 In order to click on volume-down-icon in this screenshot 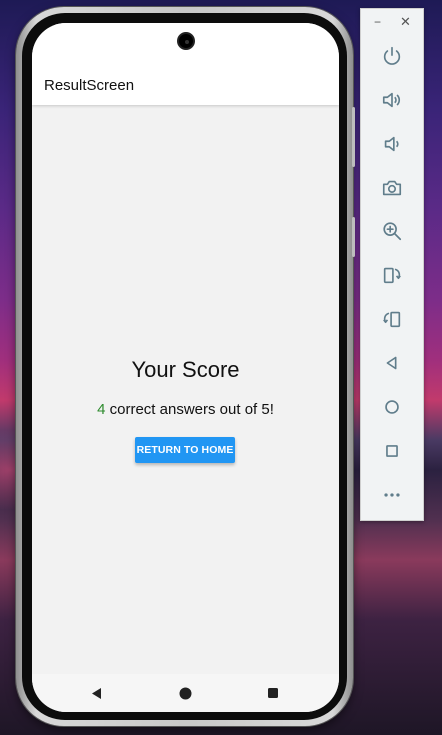, I will do `click(392, 144)`.